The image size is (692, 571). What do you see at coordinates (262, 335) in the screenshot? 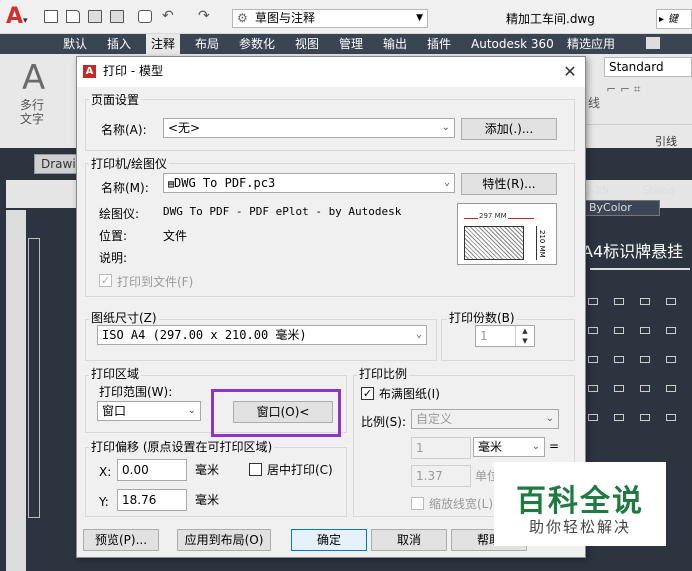
I see `paper-size-select: ISO A4 (297.00 x 210.00 毫米) ⌄` at bounding box center [262, 335].